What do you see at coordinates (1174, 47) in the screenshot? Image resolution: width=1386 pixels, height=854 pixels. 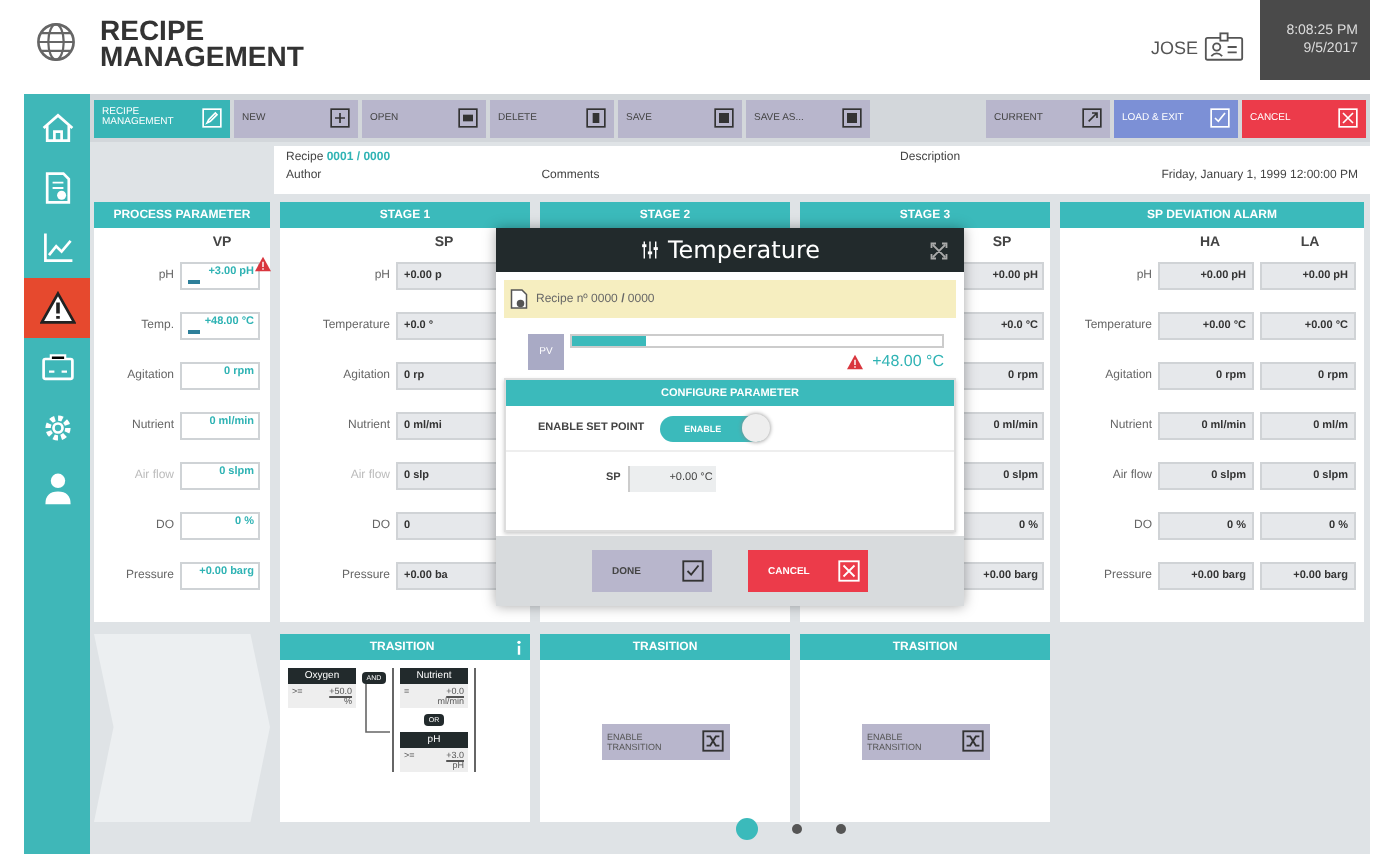 I see `user-name: JOSE` at bounding box center [1174, 47].